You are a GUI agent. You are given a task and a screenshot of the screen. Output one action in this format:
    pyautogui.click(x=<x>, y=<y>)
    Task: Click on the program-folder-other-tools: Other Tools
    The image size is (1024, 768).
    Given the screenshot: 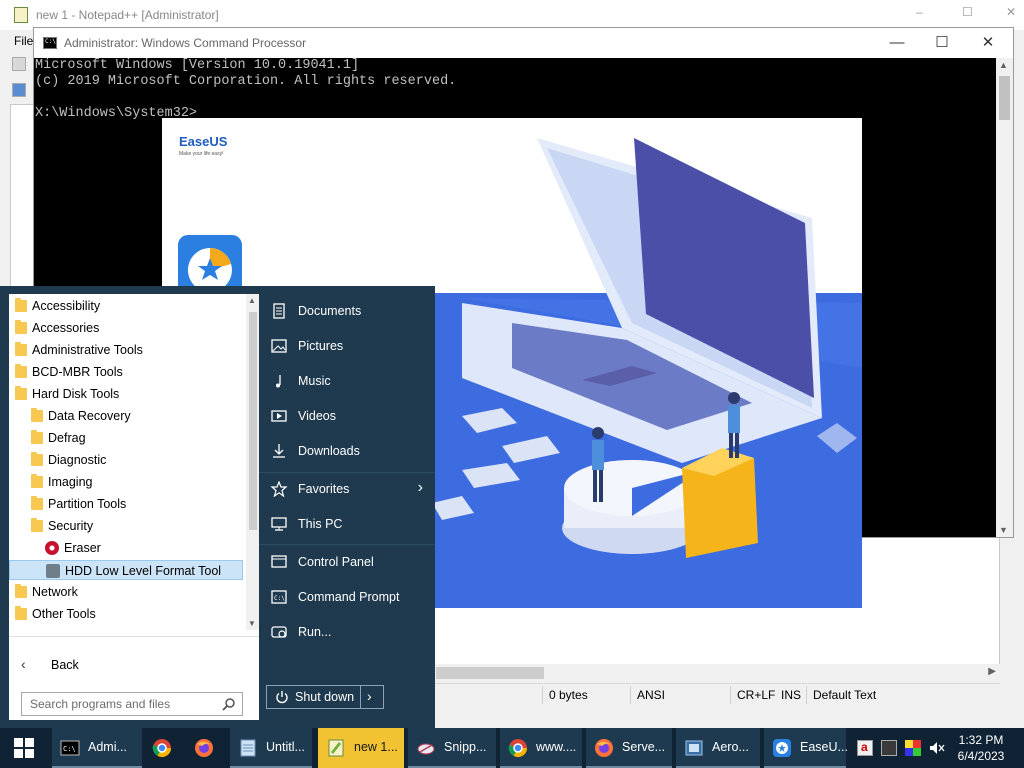 What is the action you would take?
    pyautogui.click(x=126, y=614)
    